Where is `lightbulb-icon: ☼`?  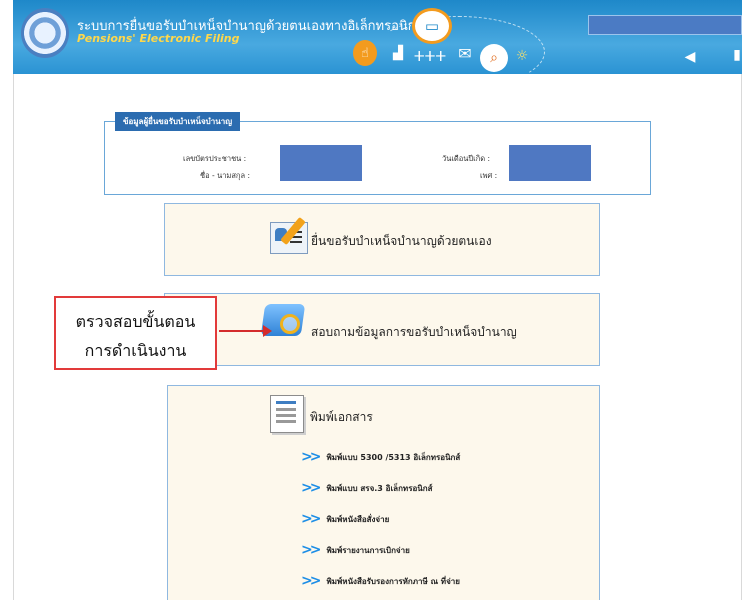 lightbulb-icon: ☼ is located at coordinates (522, 56).